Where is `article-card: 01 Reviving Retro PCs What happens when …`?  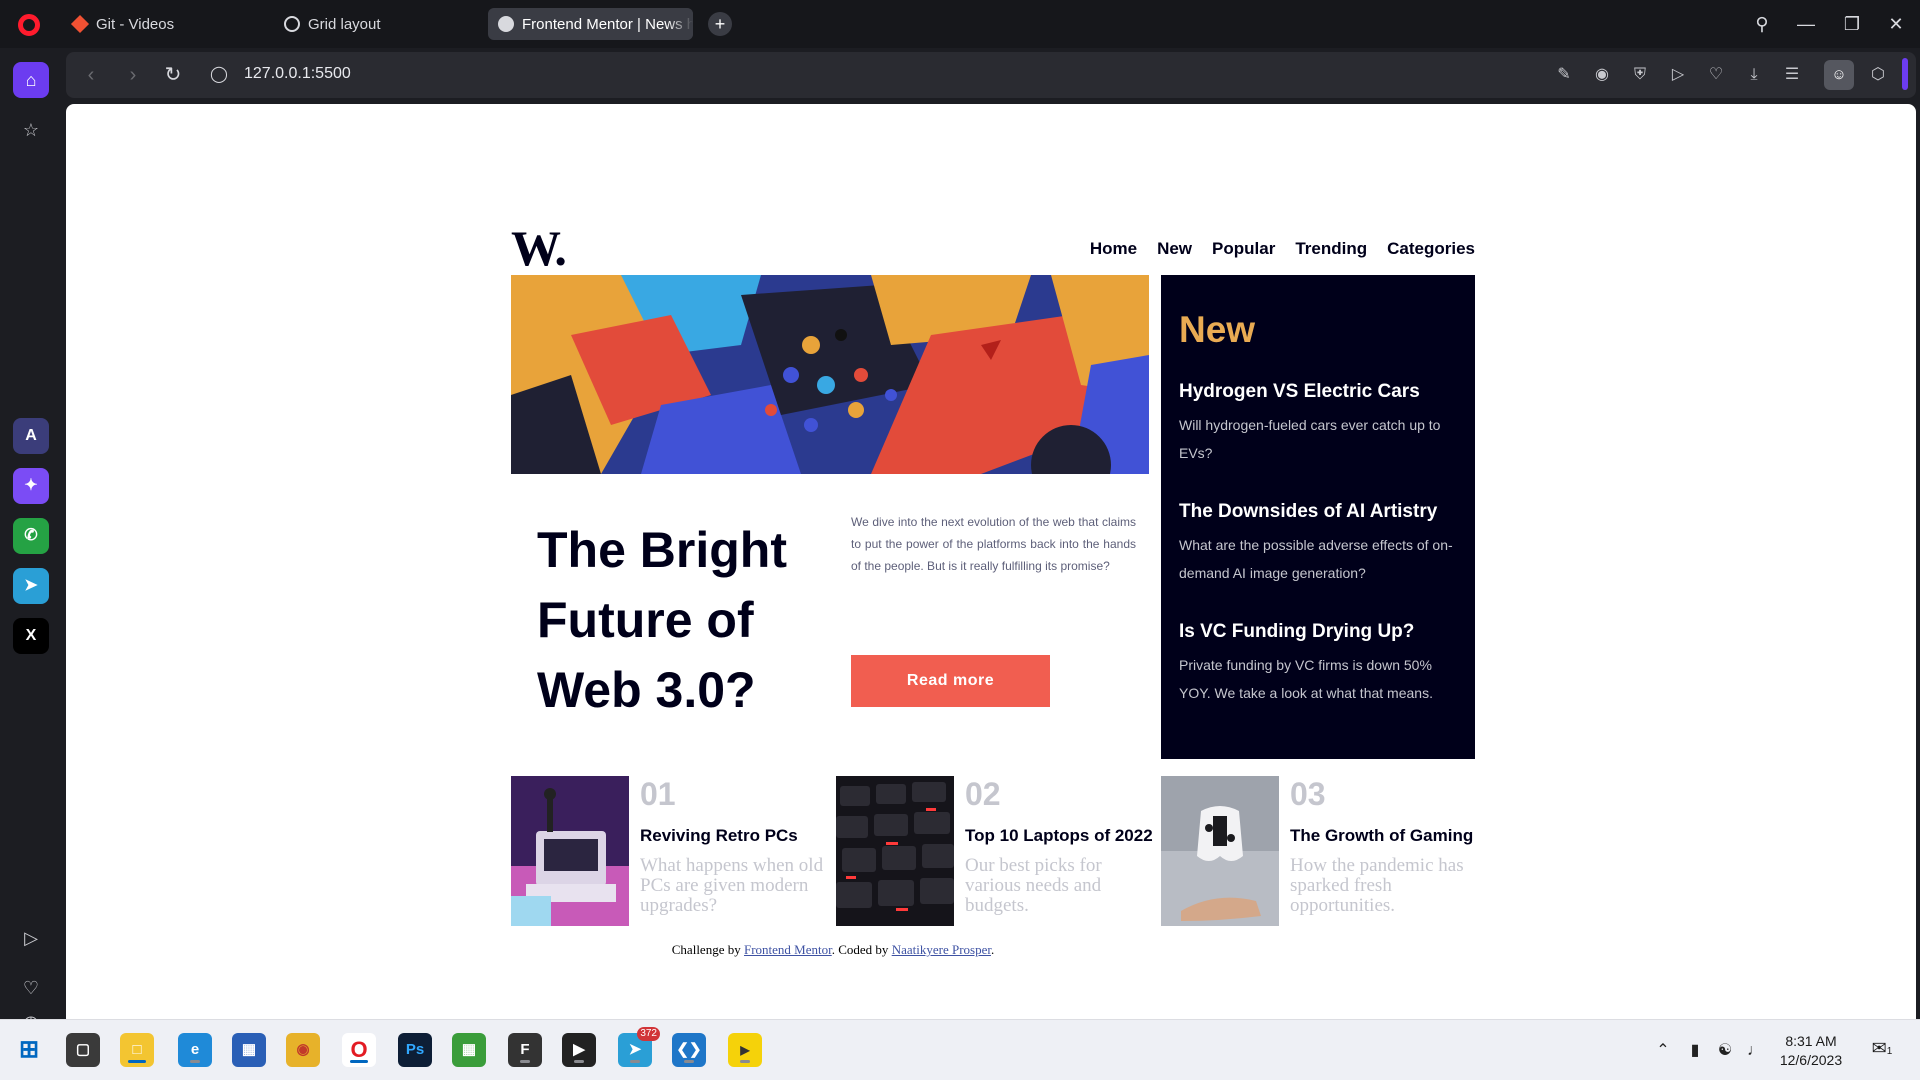 article-card: 01 Reviving Retro PCs What happens when … is located at coordinates (670, 851).